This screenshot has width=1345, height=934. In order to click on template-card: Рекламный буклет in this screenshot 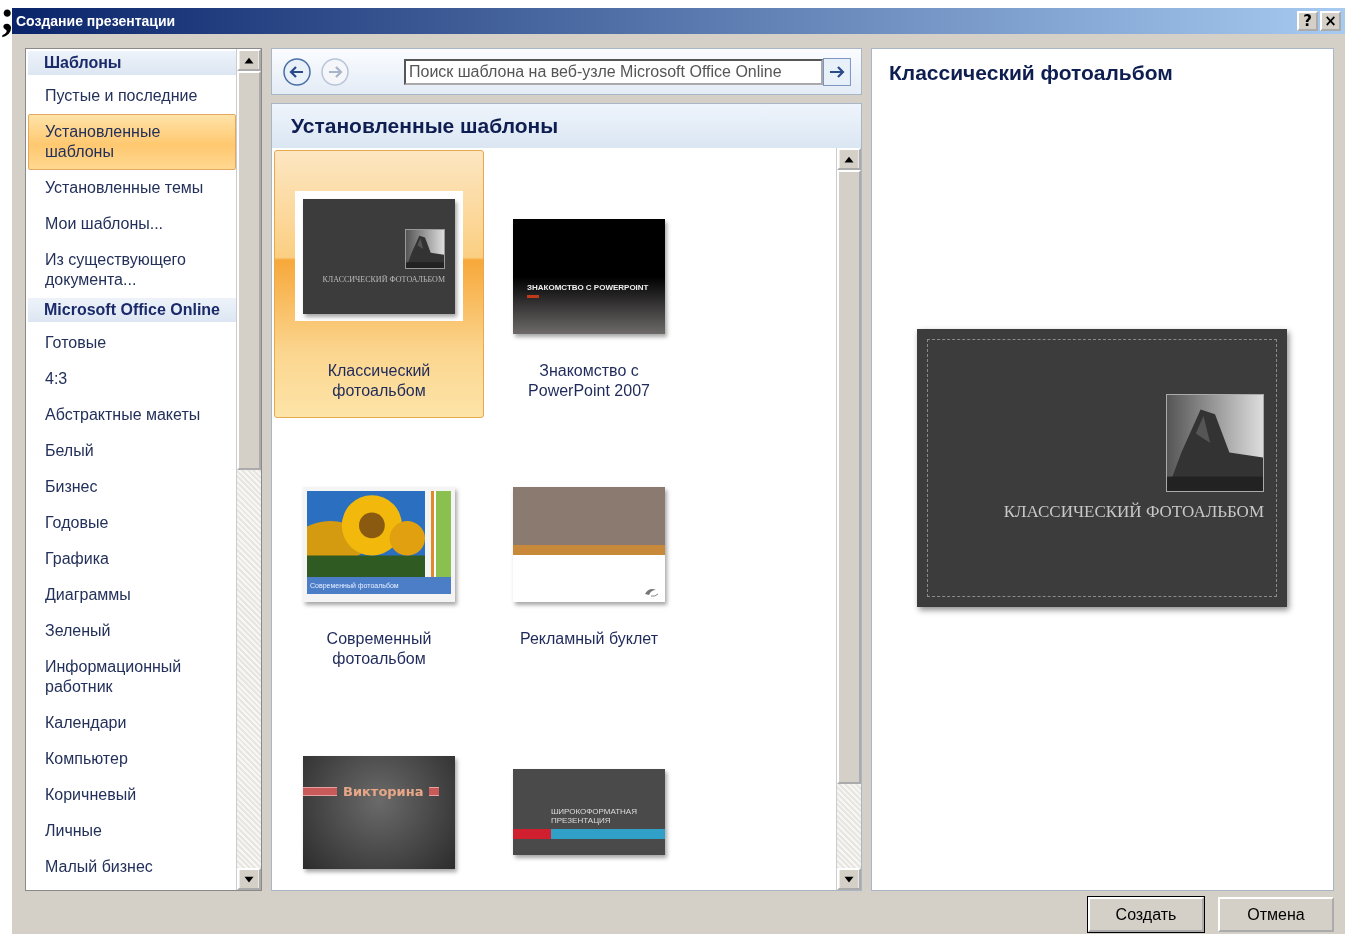, I will do `click(589, 552)`.